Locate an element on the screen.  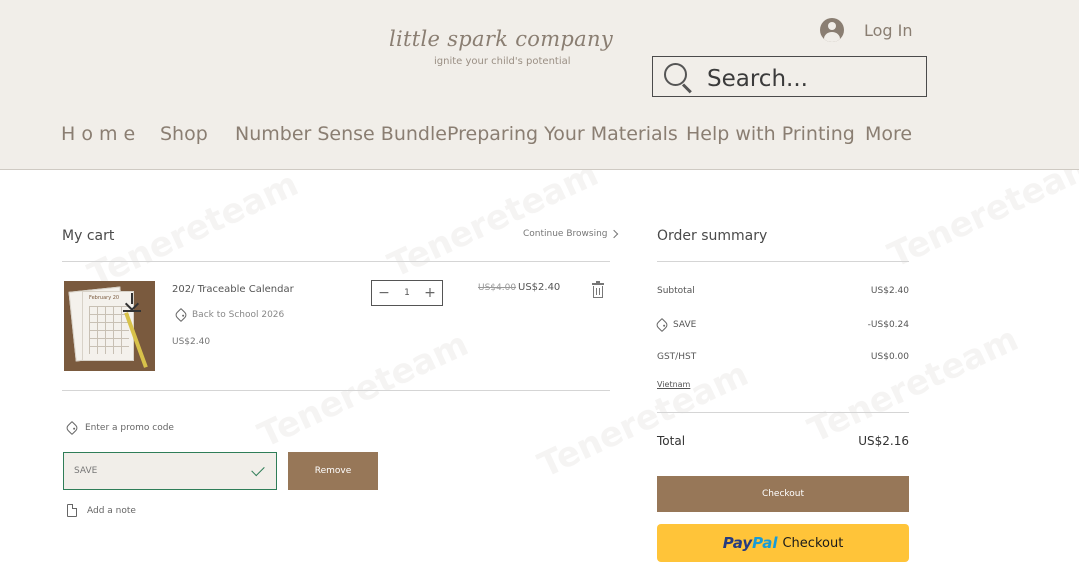
checkout-button: Checkout is located at coordinates (783, 494).